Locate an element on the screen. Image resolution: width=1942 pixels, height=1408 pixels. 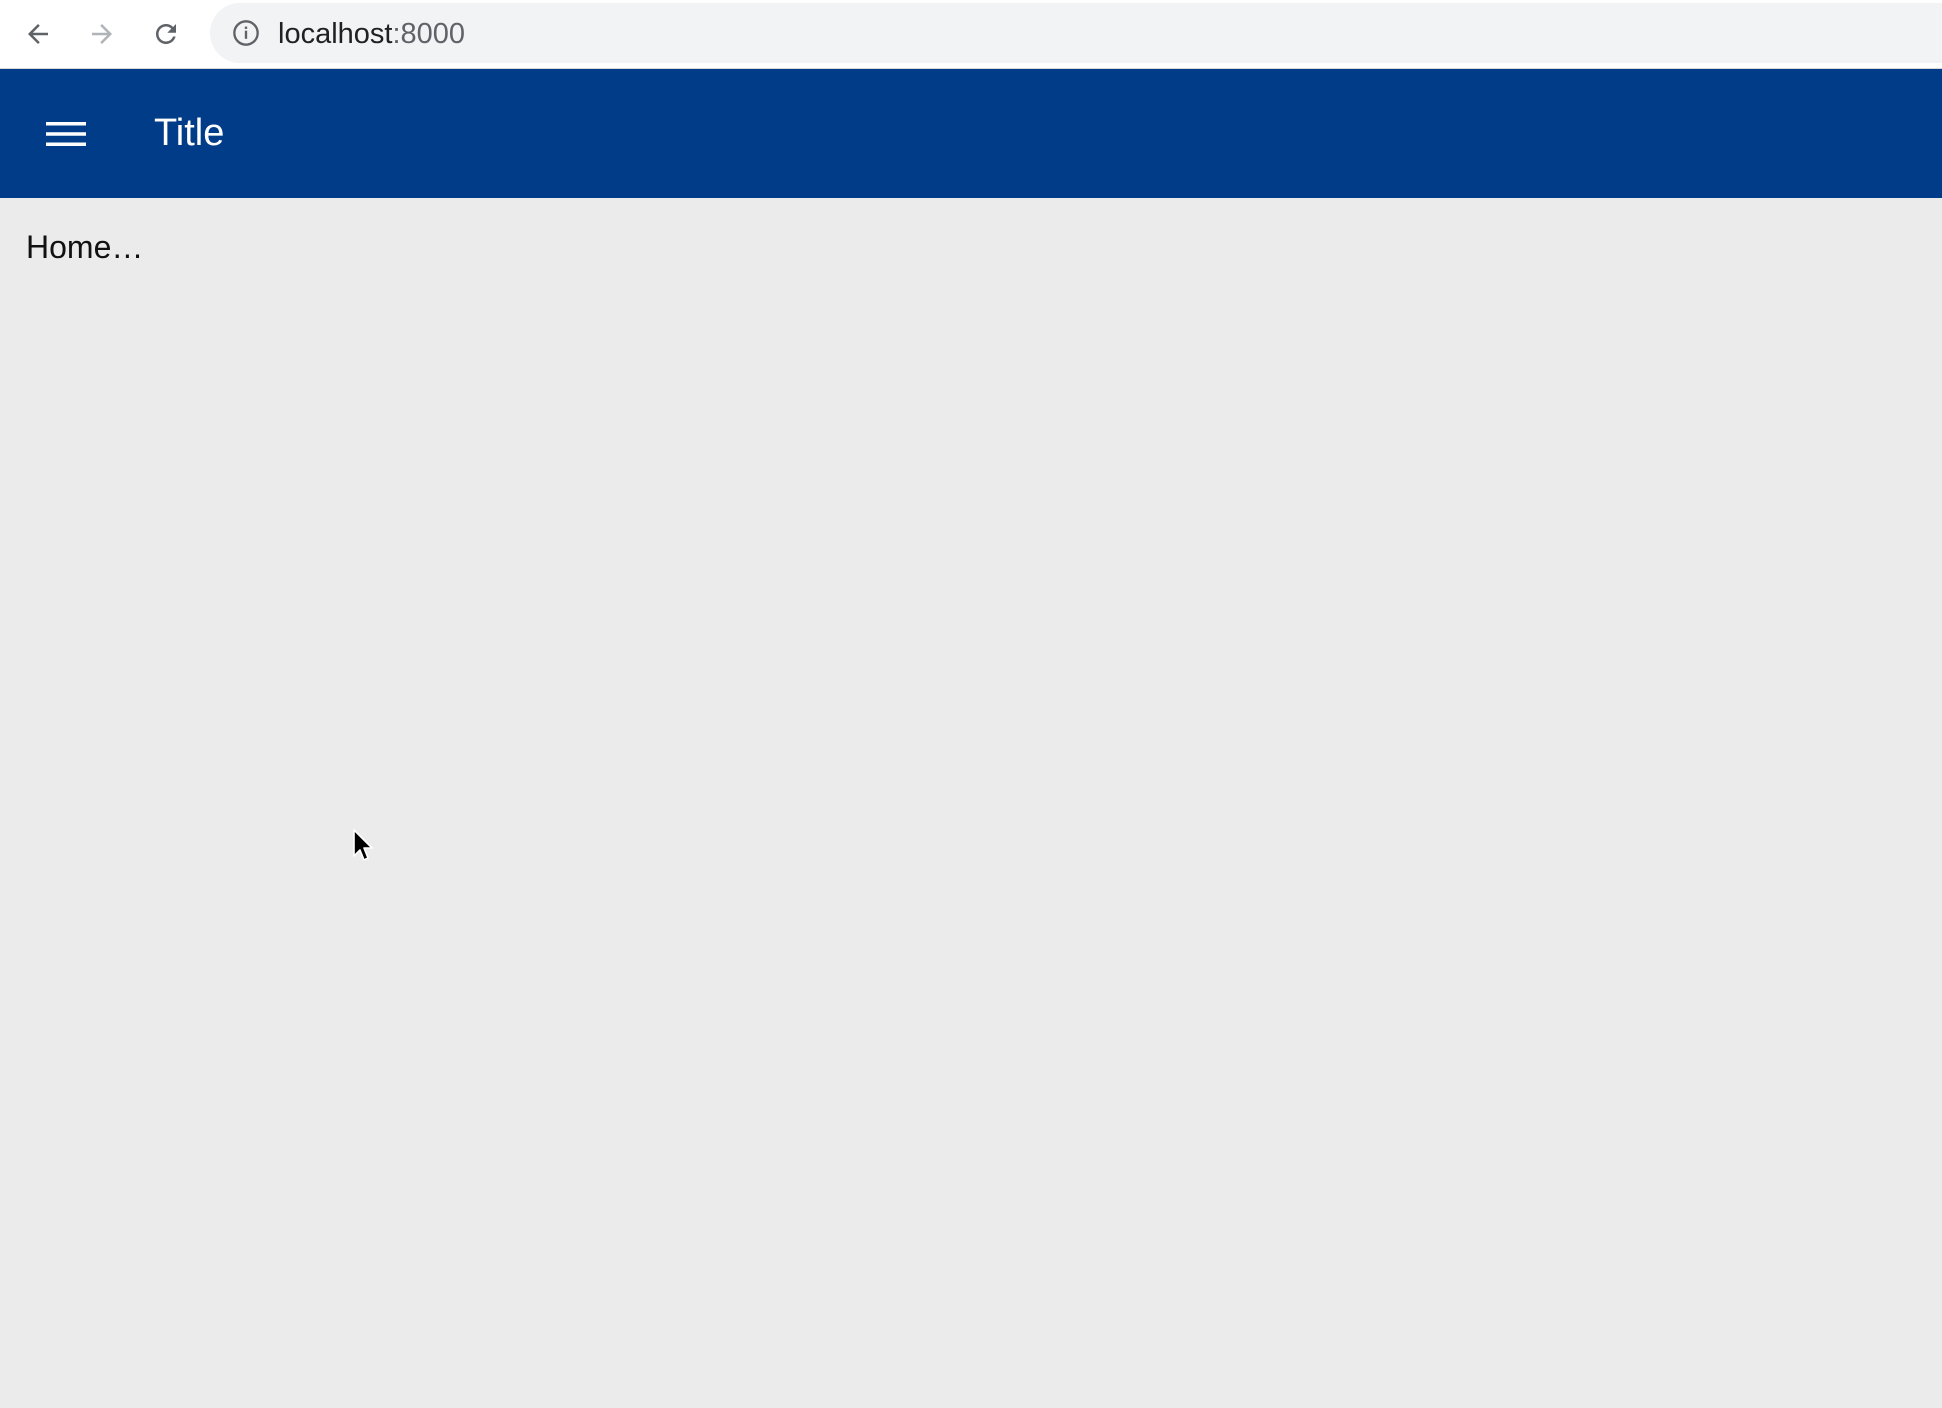
arrow-left-icon is located at coordinates (38, 34).